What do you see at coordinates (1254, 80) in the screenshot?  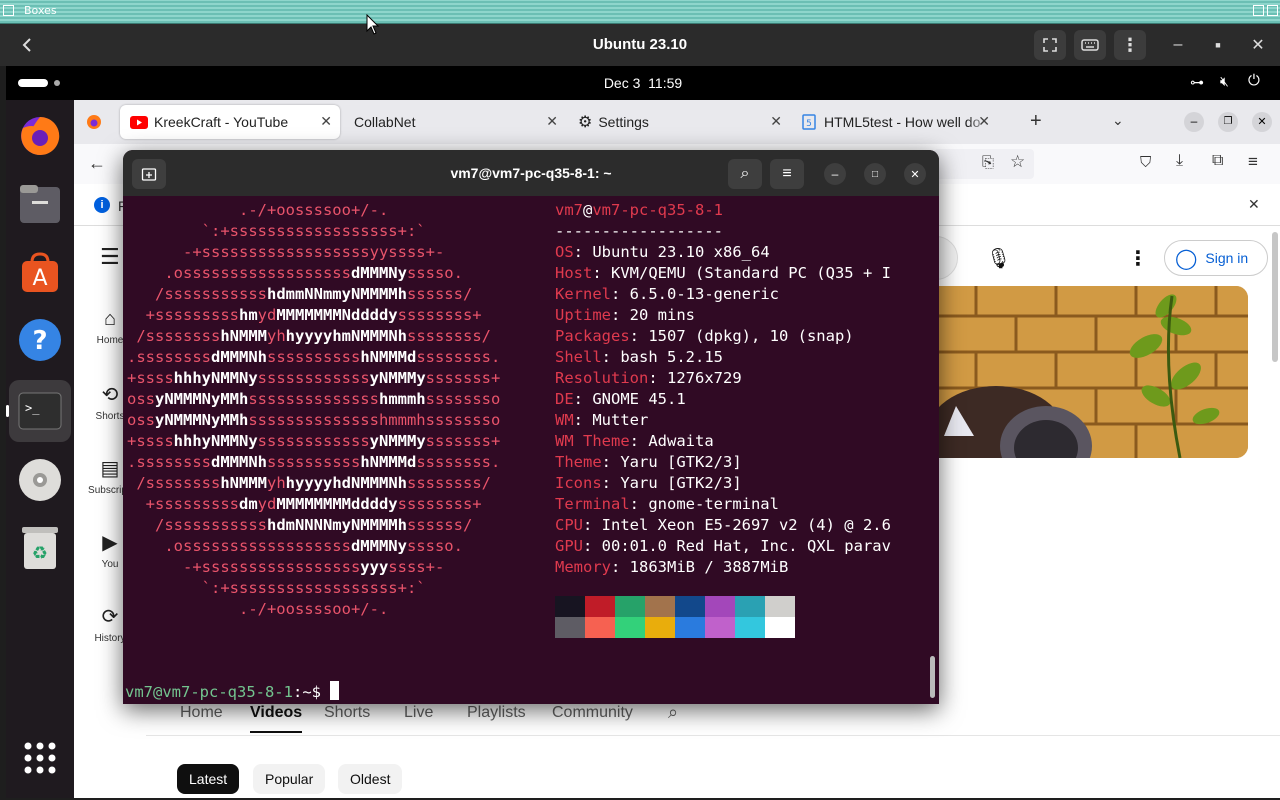 I see `power-icon: ⏻` at bounding box center [1254, 80].